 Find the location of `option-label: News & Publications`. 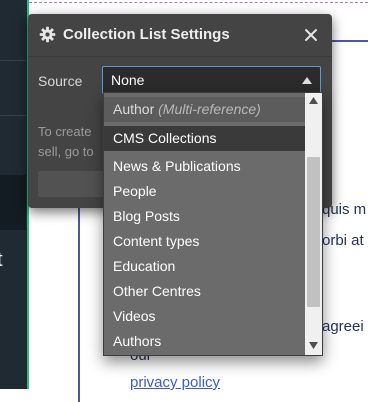

option-label: News & Publications is located at coordinates (177, 166).